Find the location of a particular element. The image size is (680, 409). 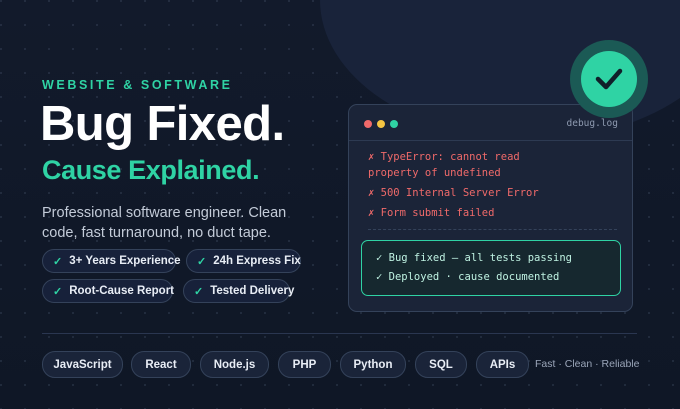

window-dot-green is located at coordinates (394, 124).